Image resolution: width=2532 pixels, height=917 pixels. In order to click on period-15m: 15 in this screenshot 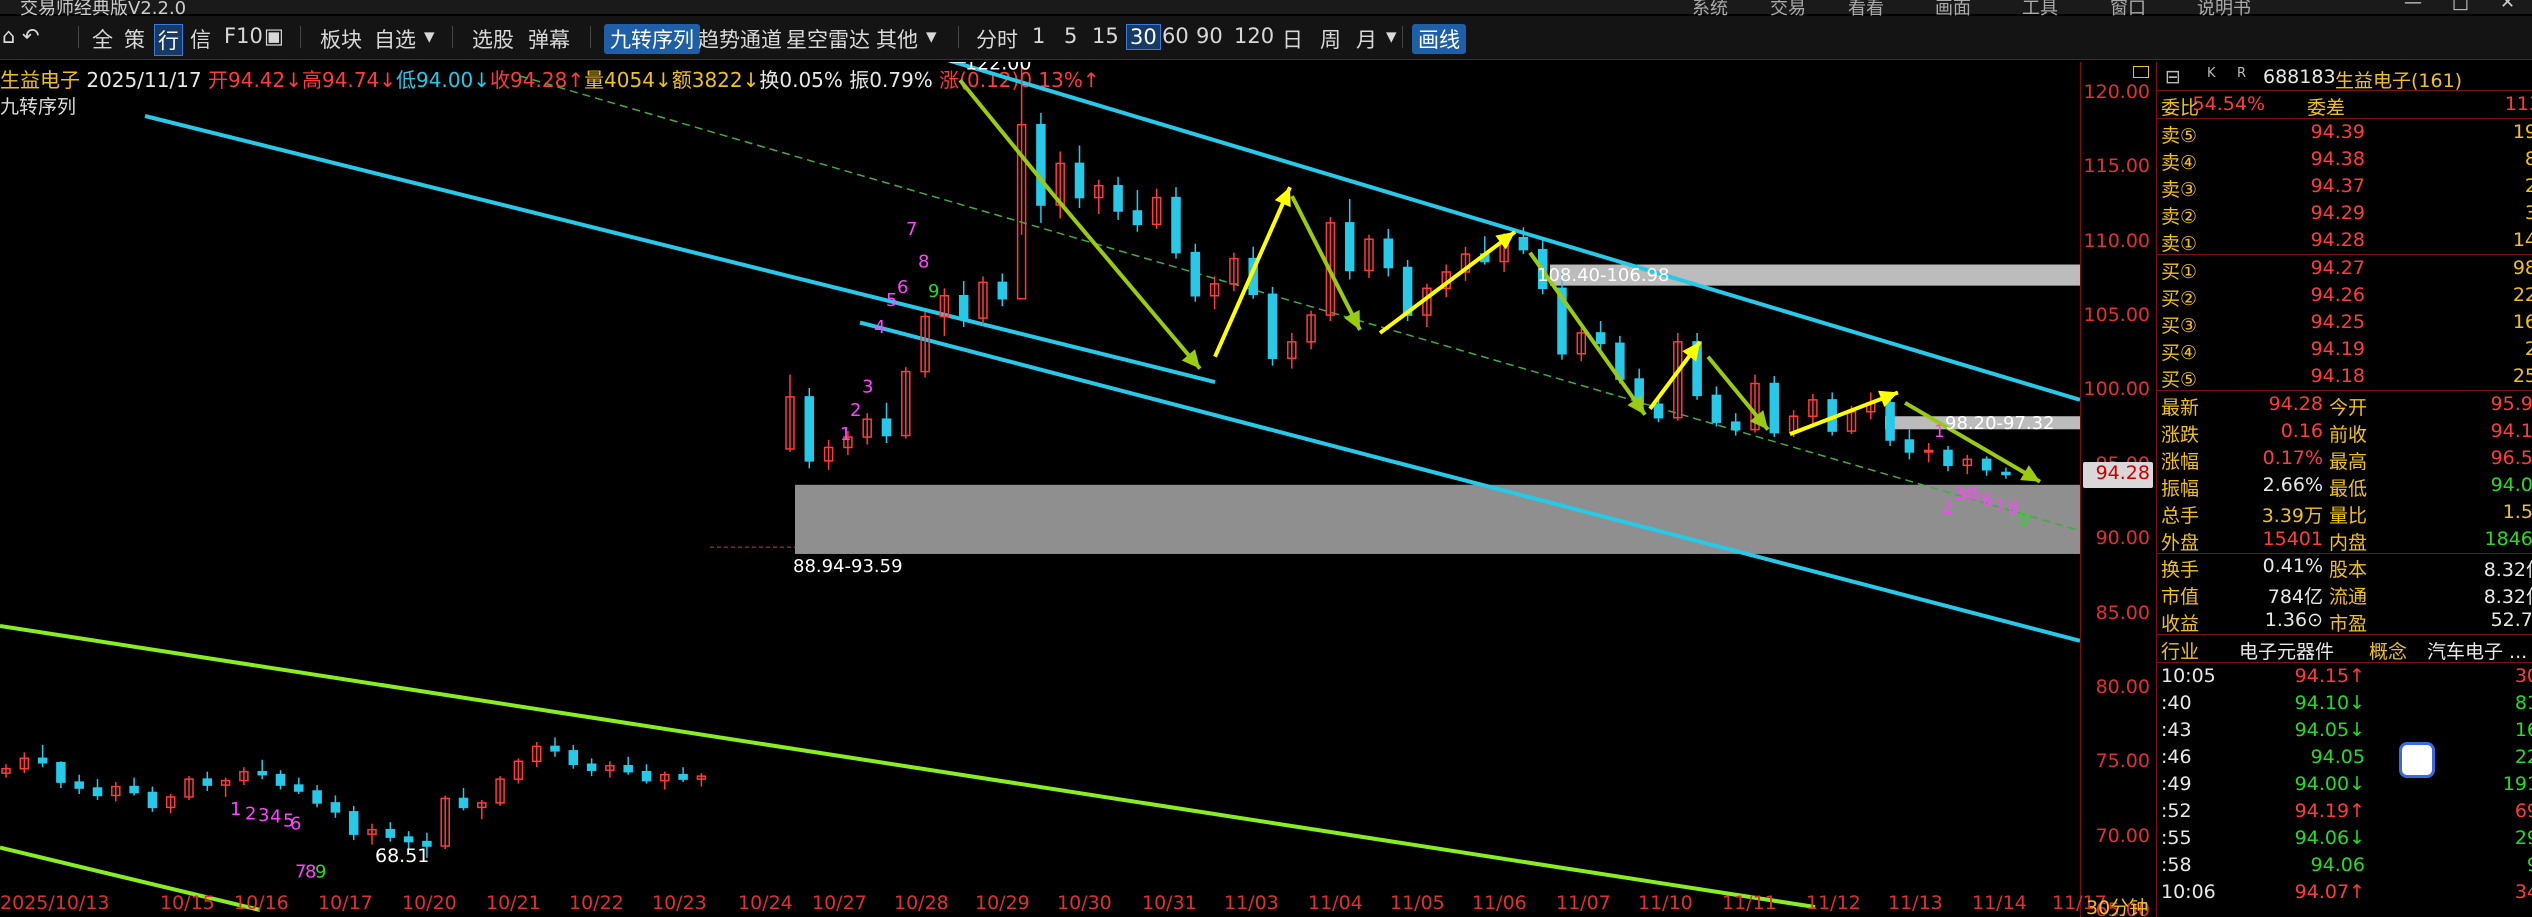, I will do `click(1105, 36)`.